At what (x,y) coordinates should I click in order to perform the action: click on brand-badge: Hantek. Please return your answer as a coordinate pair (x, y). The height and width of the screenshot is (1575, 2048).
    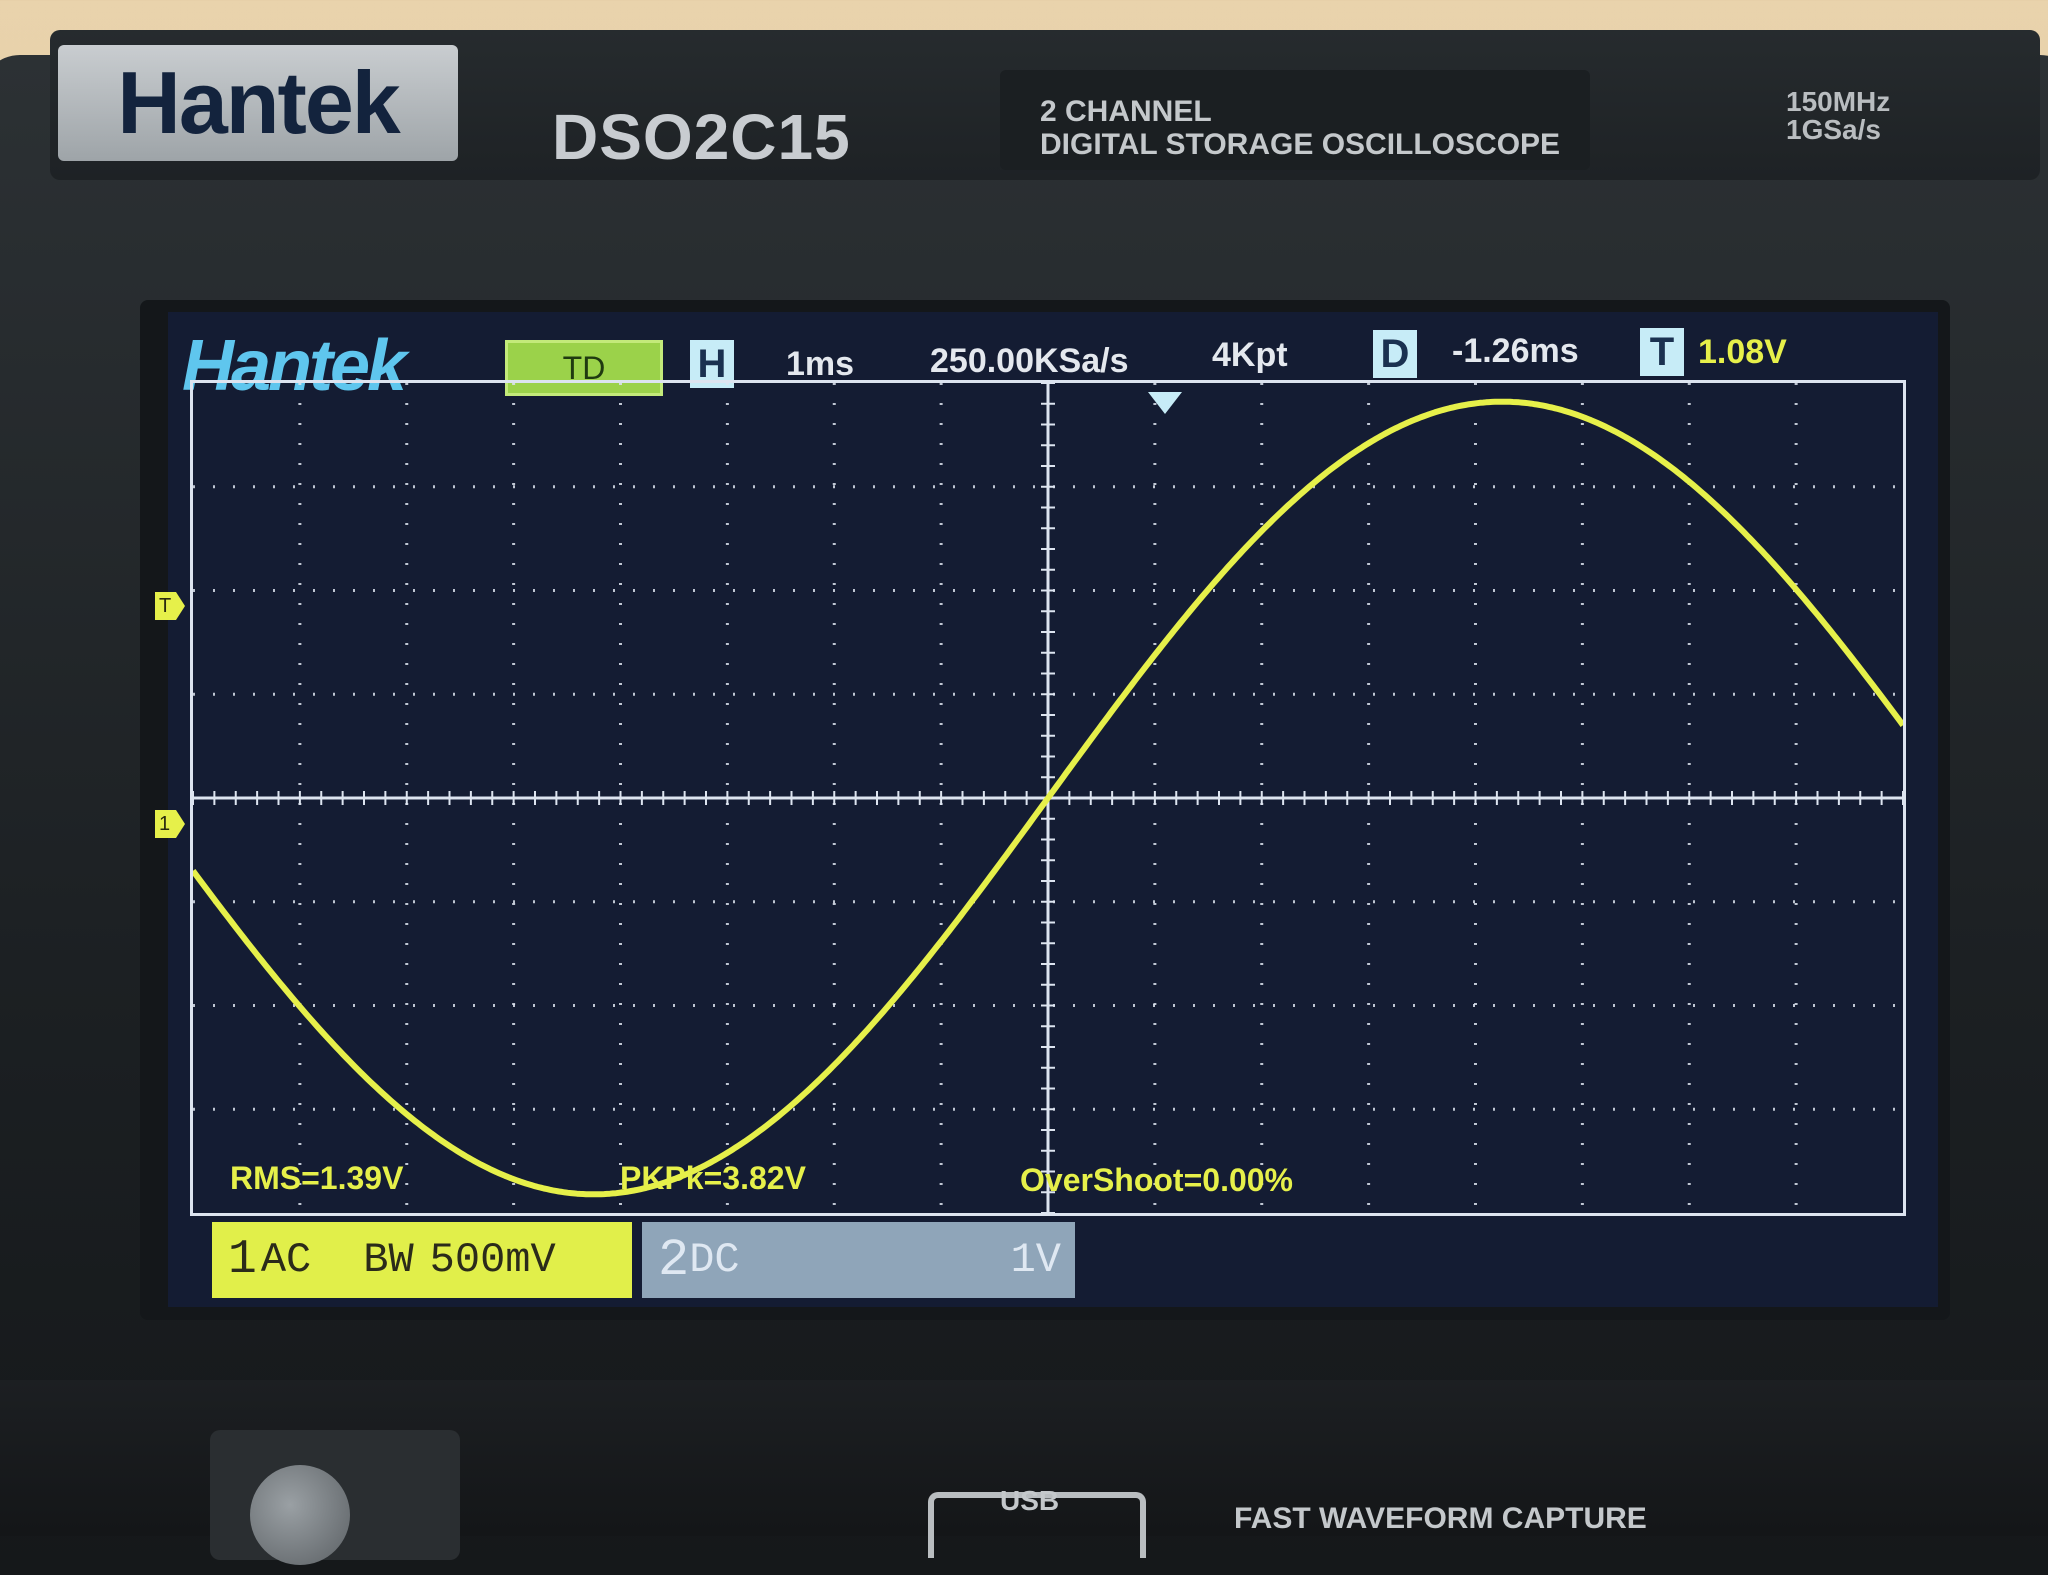
    Looking at the image, I should click on (258, 103).